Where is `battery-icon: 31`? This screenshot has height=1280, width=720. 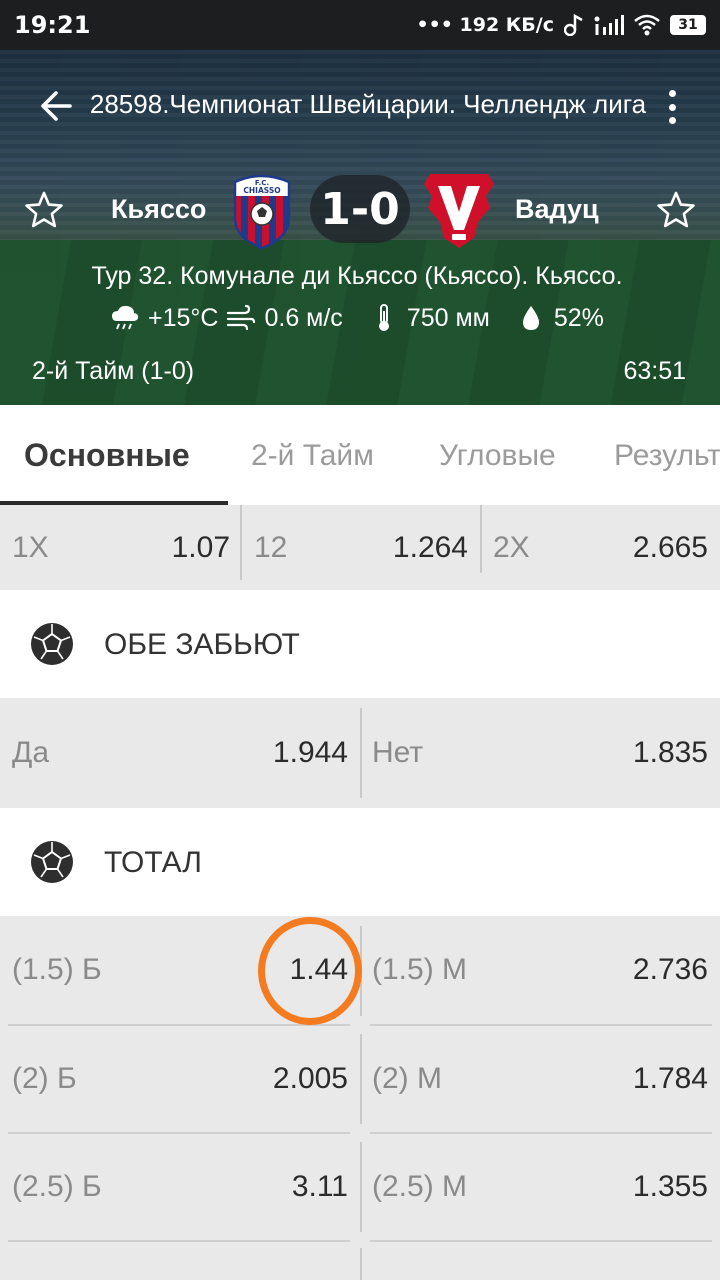
battery-icon: 31 is located at coordinates (688, 25).